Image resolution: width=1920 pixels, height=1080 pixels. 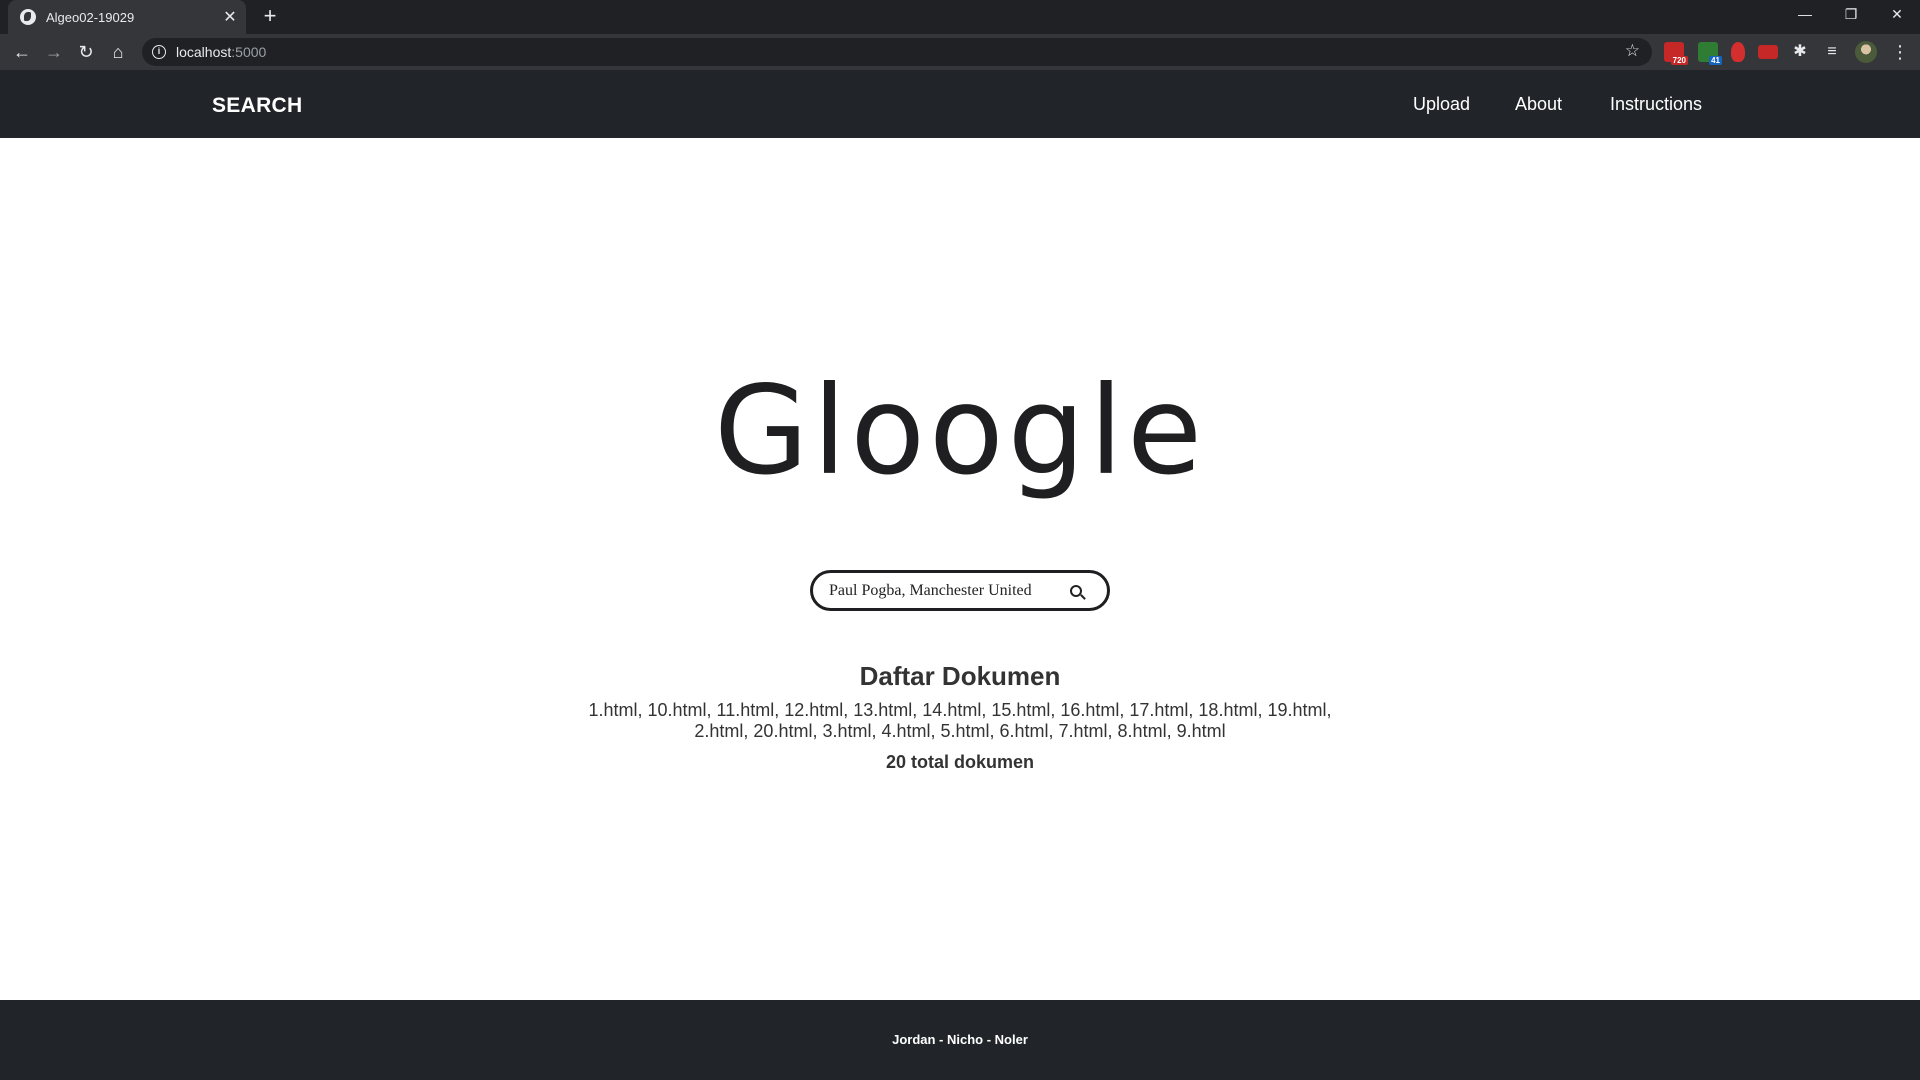 I want to click on site-logo: Gloogle, so click(x=960, y=431).